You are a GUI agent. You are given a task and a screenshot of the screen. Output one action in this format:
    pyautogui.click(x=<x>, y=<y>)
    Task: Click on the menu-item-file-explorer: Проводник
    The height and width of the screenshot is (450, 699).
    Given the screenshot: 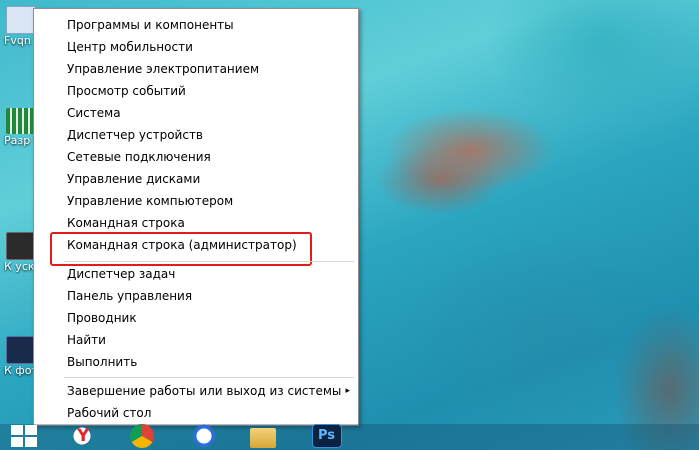 What is the action you would take?
    pyautogui.click(x=196, y=318)
    